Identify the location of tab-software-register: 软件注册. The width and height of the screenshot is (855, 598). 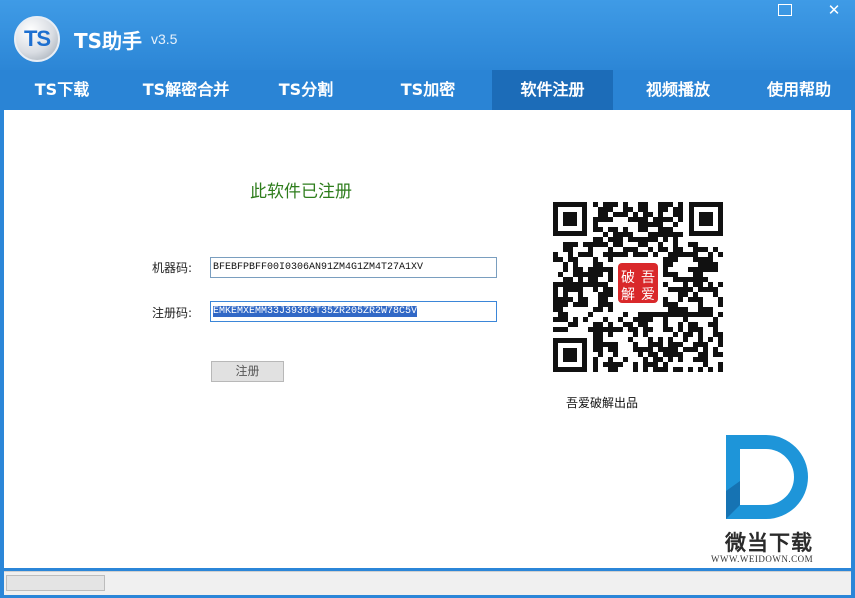
(552, 90).